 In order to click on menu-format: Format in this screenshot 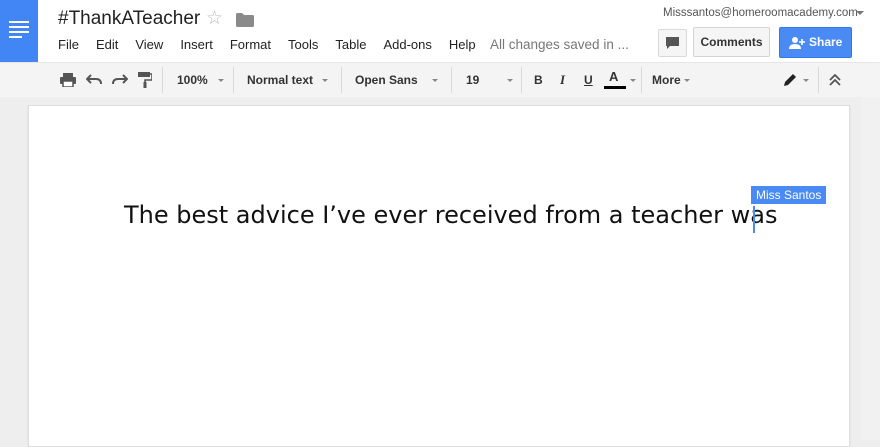, I will do `click(250, 44)`.